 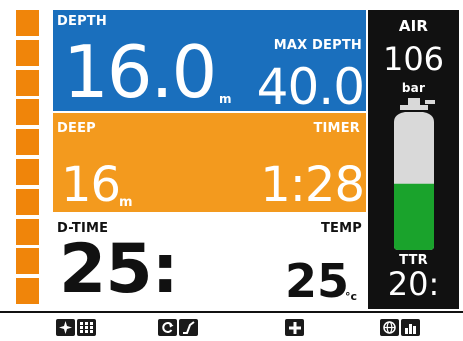 I want to click on temp-unit: °c, so click(x=351, y=296).